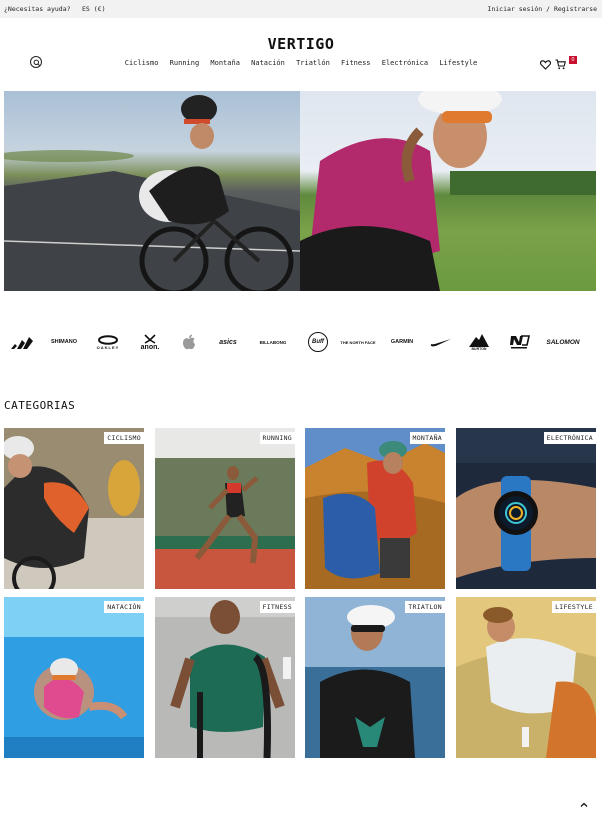  I want to click on new-balance-logo-icon, so click(520, 342).